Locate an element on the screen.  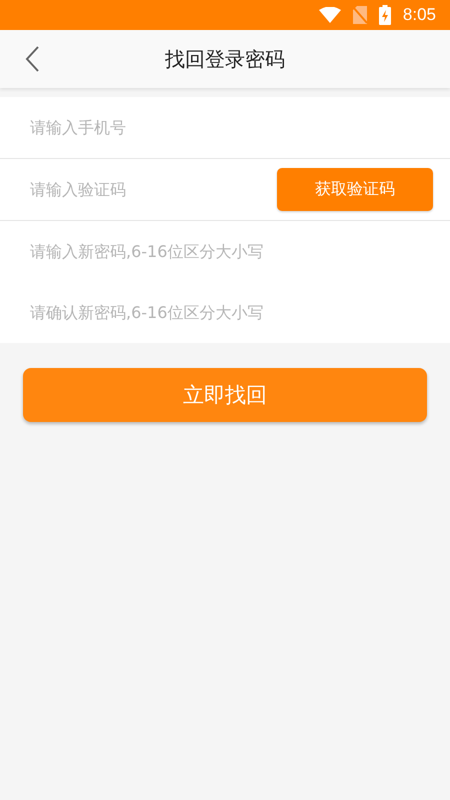
get-code-button: 获取验证码 is located at coordinates (355, 189).